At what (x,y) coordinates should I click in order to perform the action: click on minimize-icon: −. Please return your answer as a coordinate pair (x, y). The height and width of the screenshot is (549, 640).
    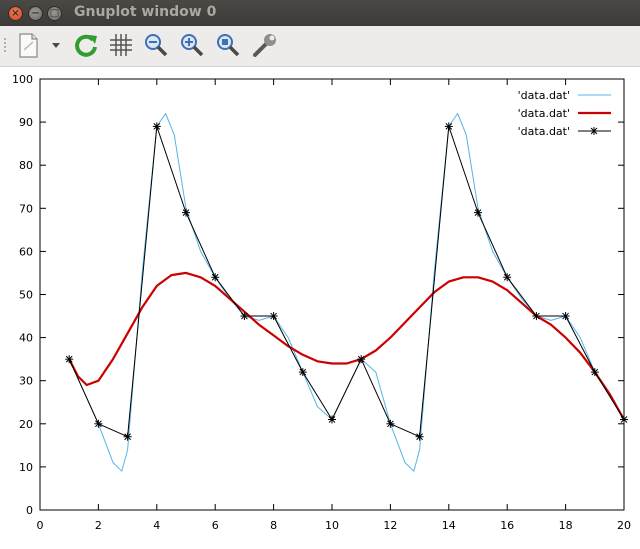
    Looking at the image, I should click on (35, 13).